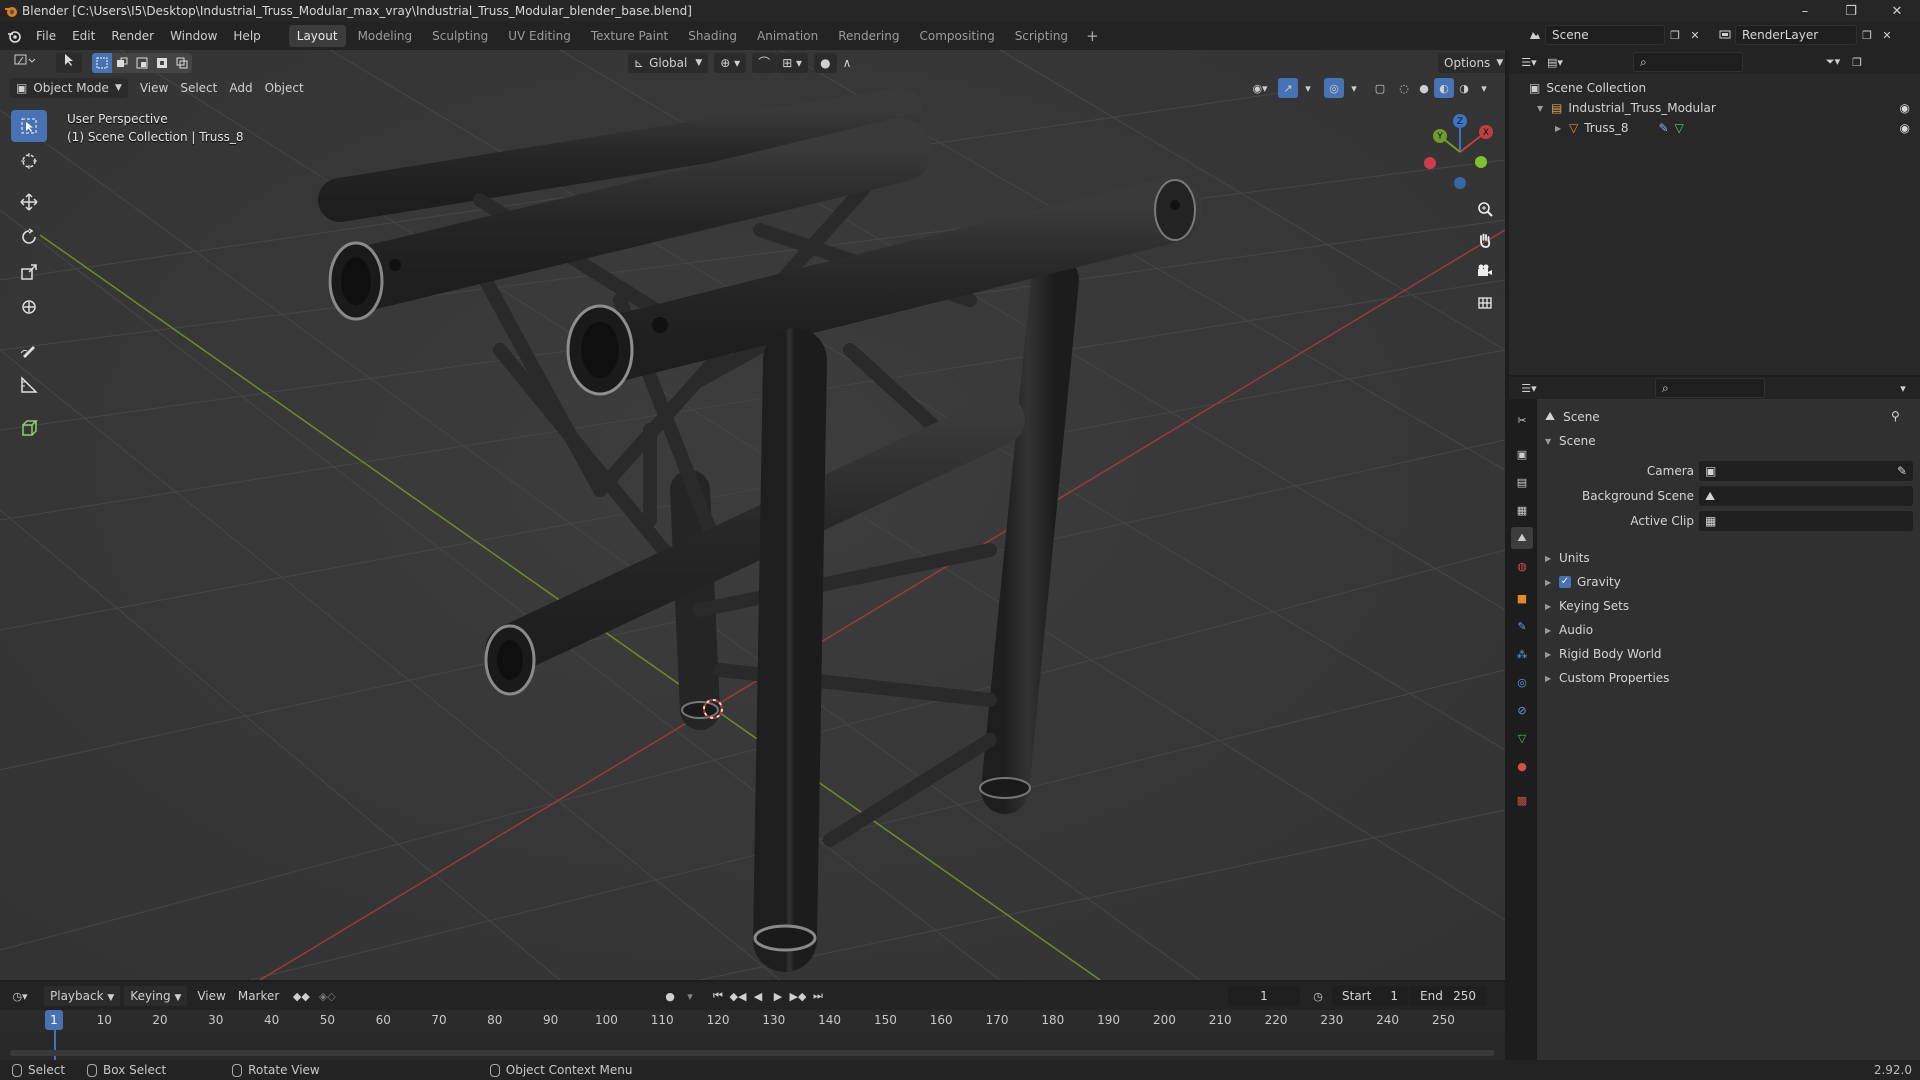  What do you see at coordinates (1264, 996) in the screenshot?
I see `current-frame-field: 1` at bounding box center [1264, 996].